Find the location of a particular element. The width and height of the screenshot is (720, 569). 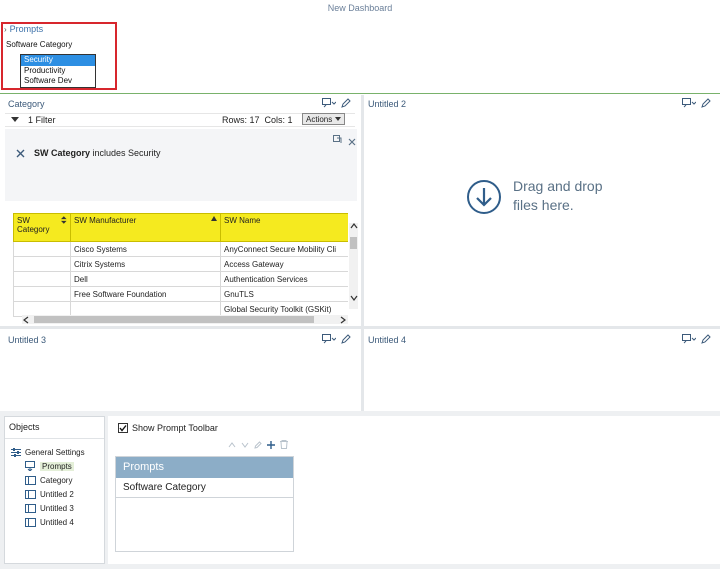

add-icon is located at coordinates (271, 444).